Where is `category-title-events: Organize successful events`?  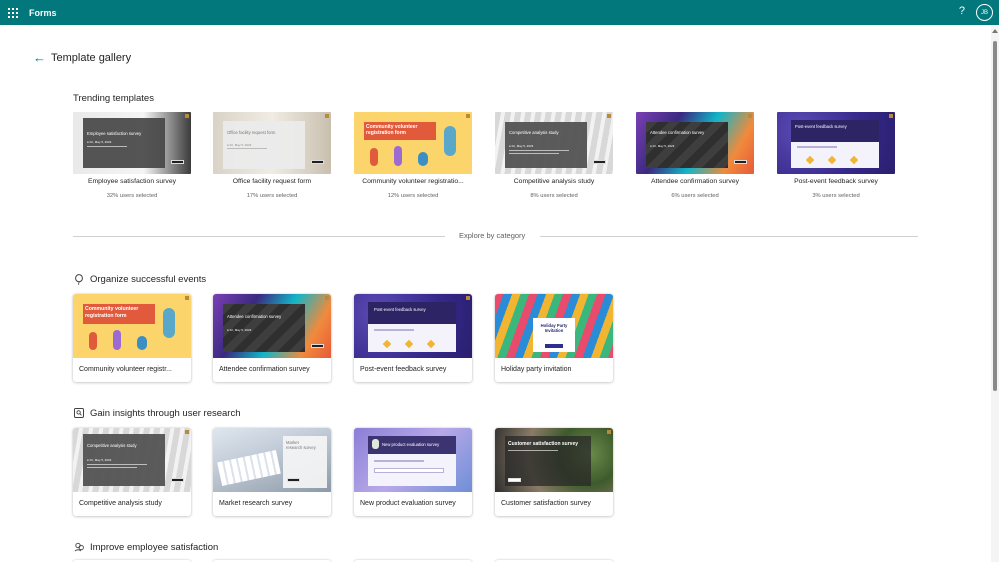
category-title-events: Organize successful events is located at coordinates (139, 279).